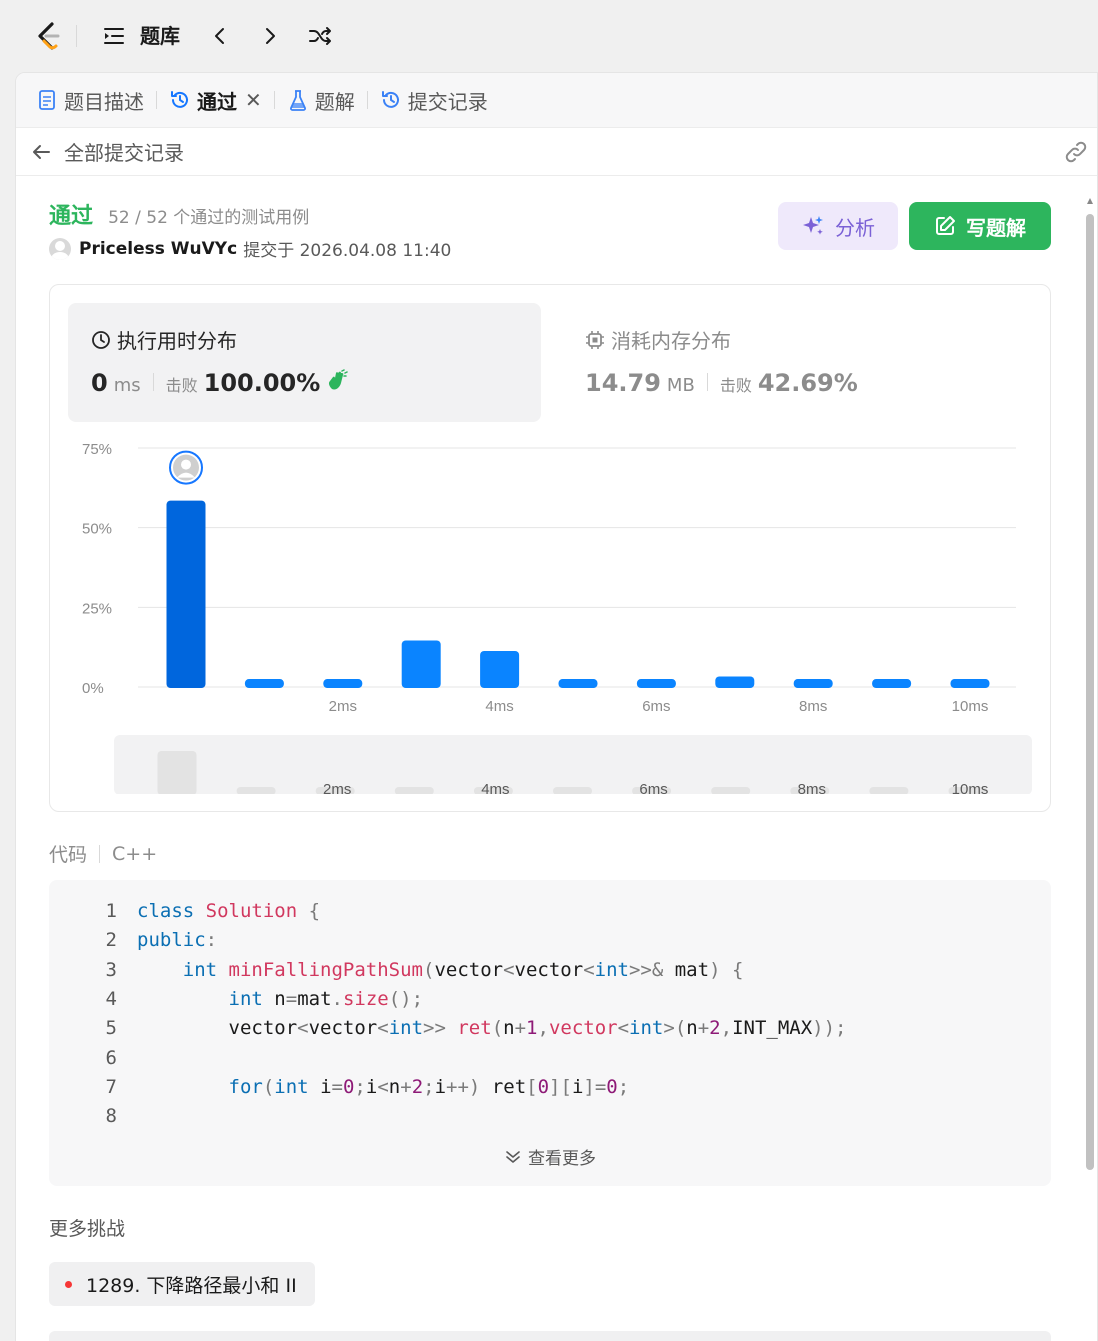 The image size is (1098, 1341). I want to click on code-token: >>, so click(440, 1028).